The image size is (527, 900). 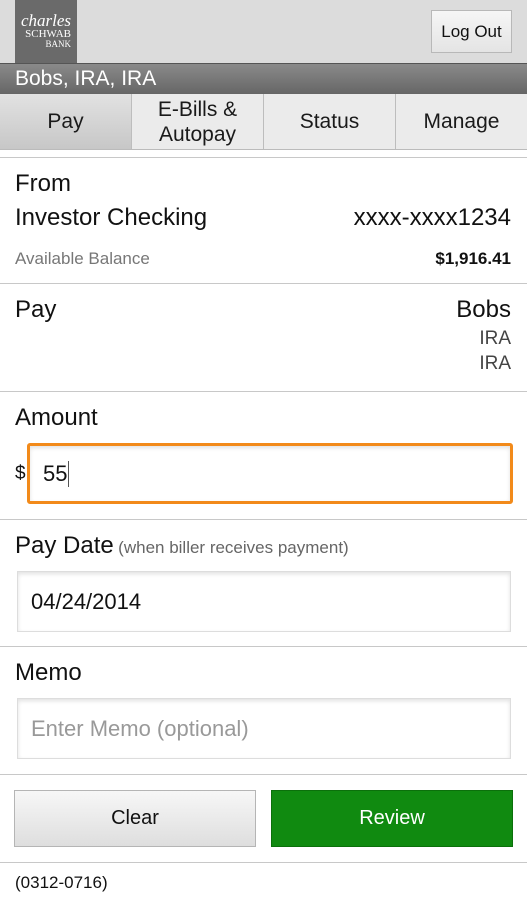 What do you see at coordinates (111, 217) in the screenshot?
I see `from-account-name: Investor Checking` at bounding box center [111, 217].